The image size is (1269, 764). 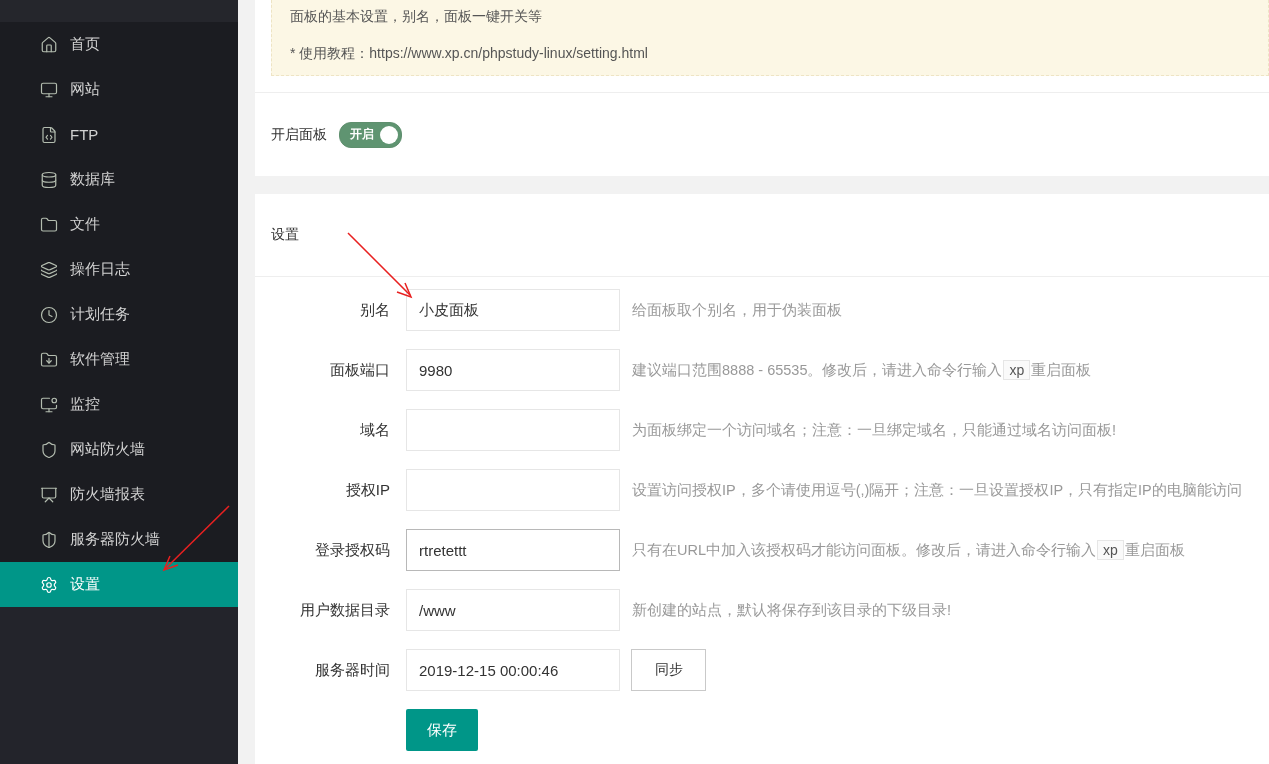 I want to click on input-field: 2019-12-15 00:00:46, so click(x=513, y=670).